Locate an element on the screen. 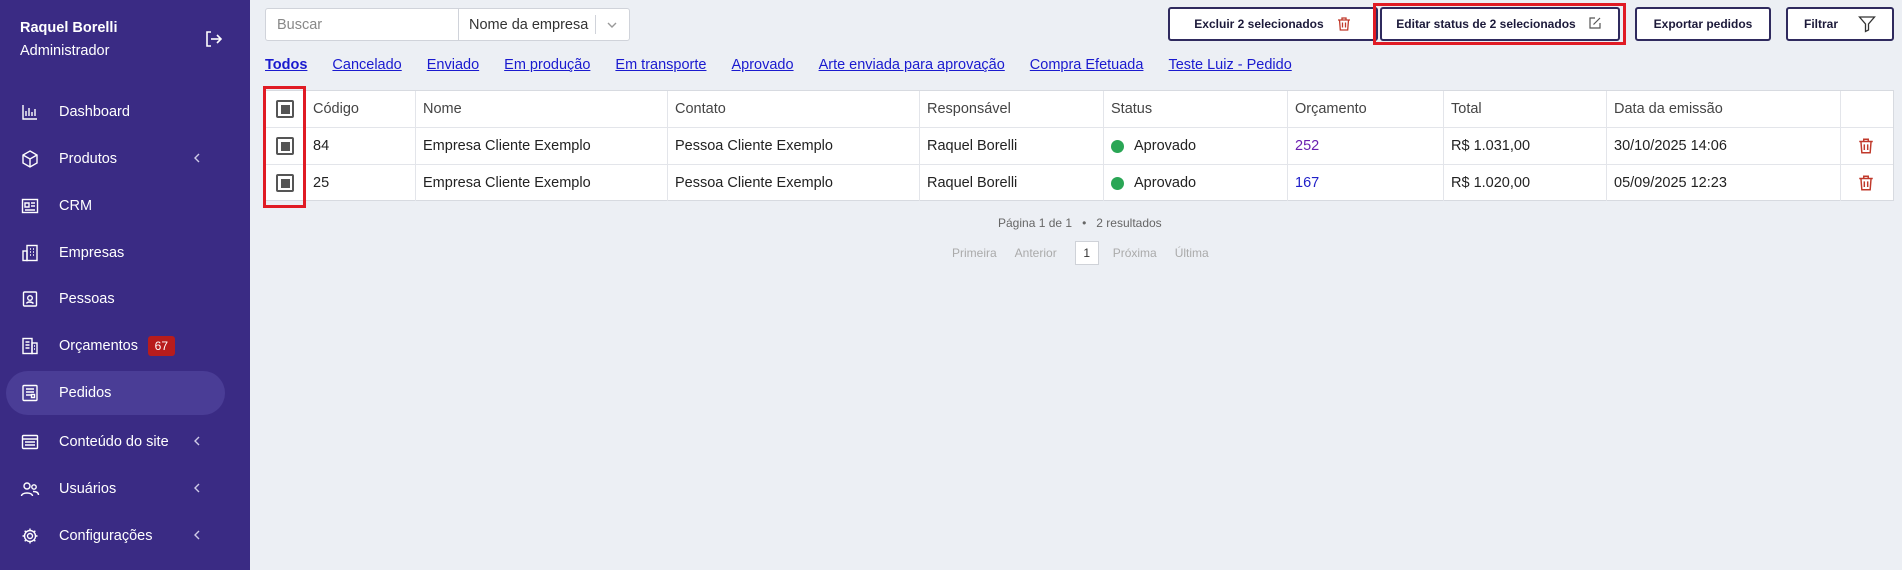  tab-em-transporte: Em transporte is located at coordinates (660, 65).